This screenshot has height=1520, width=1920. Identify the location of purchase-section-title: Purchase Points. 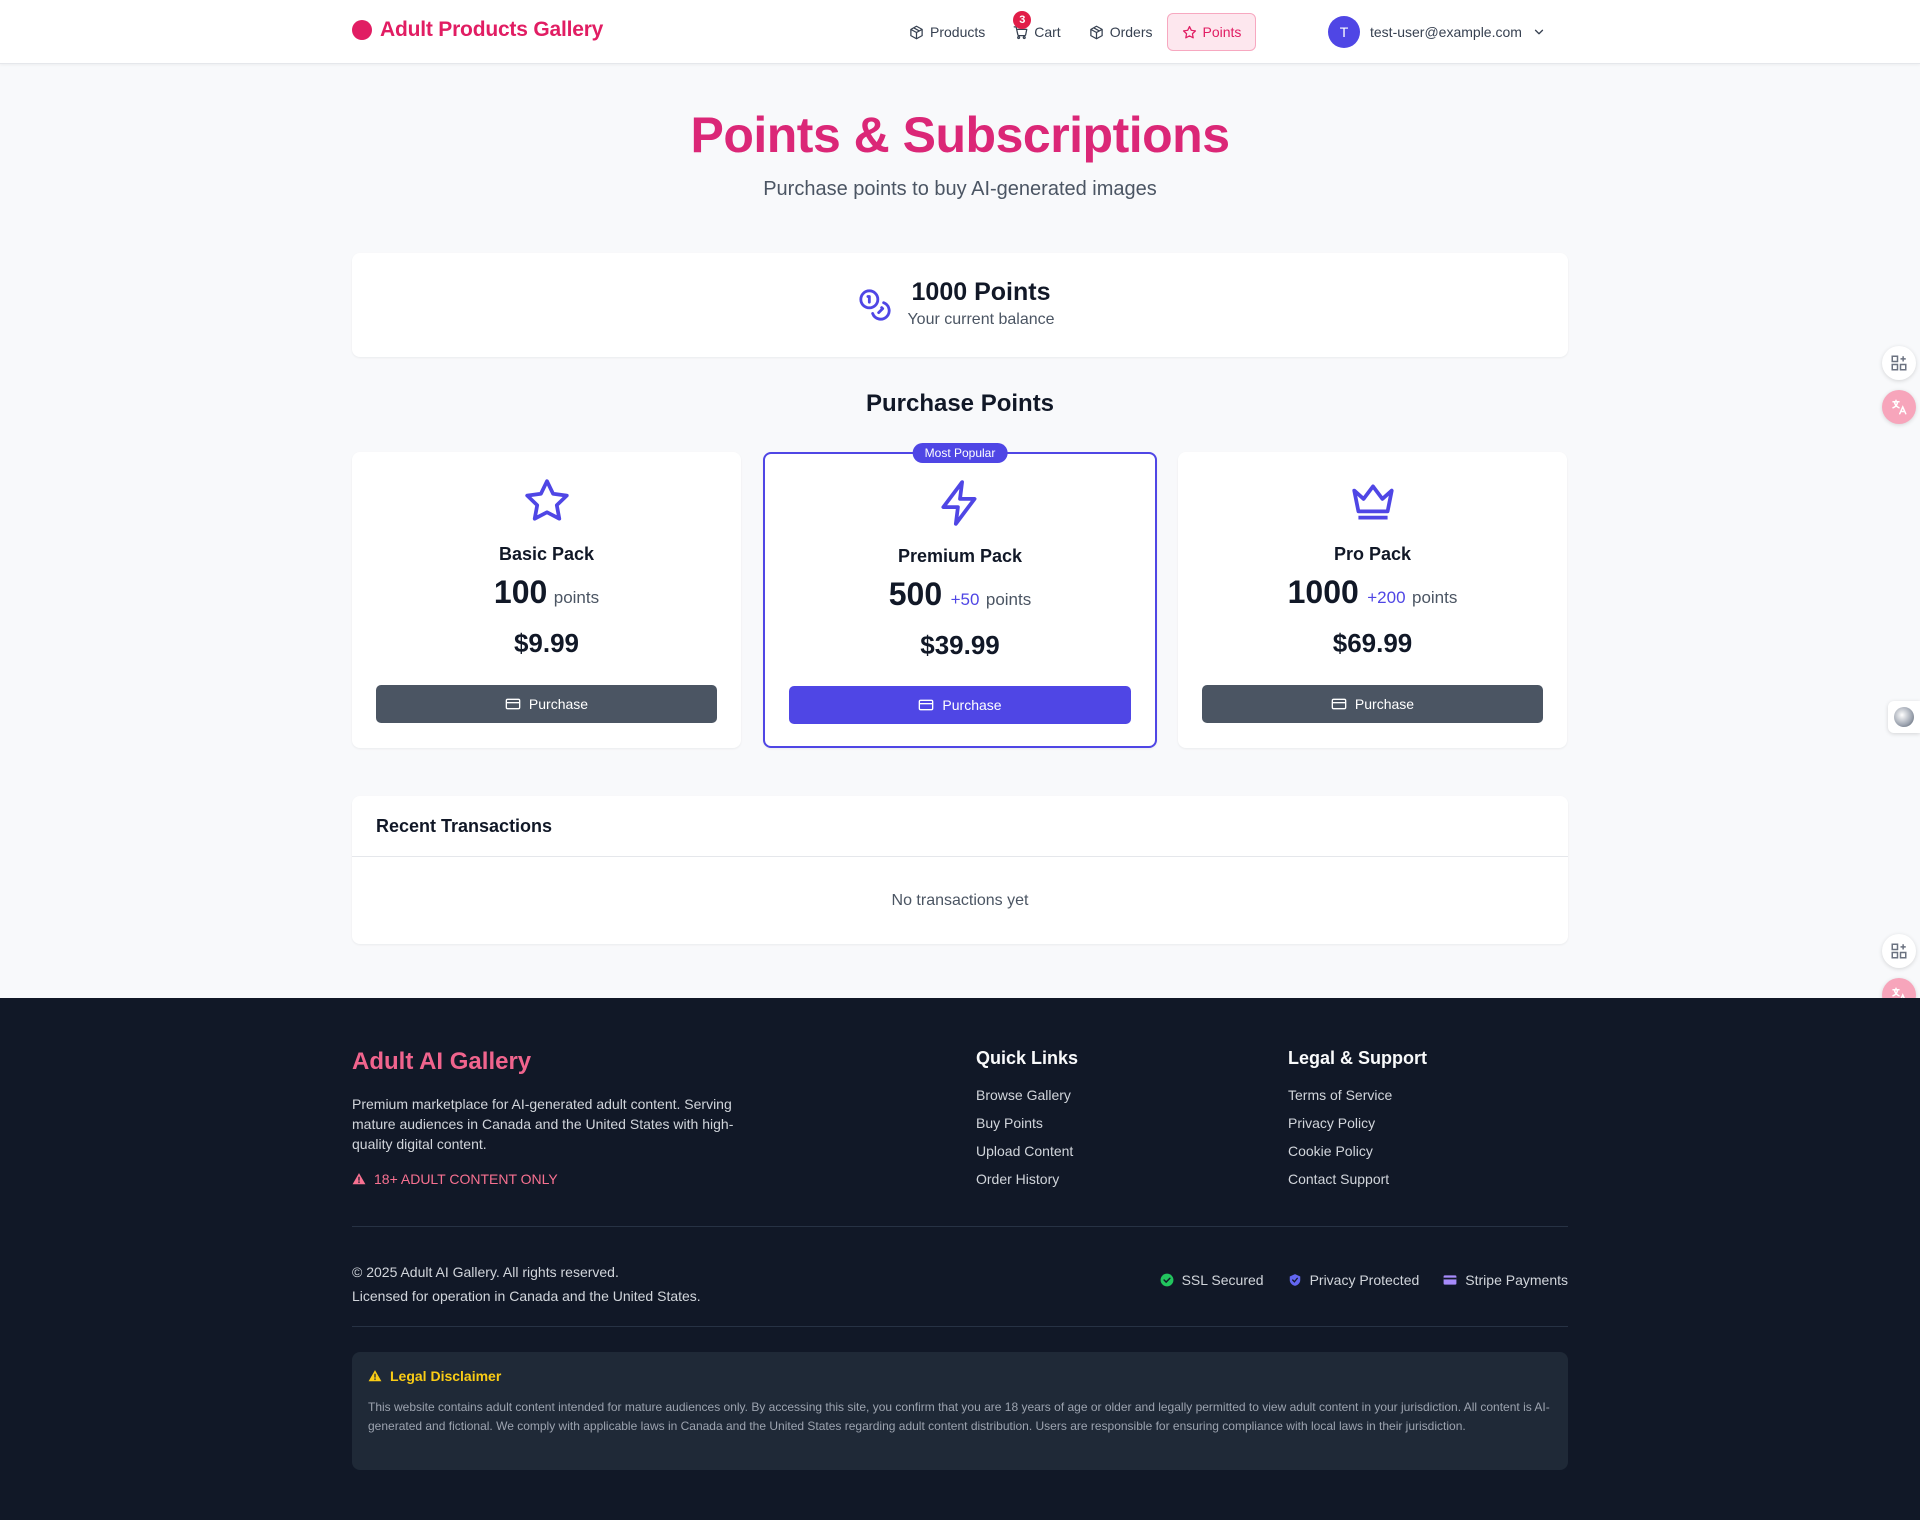
(960, 403).